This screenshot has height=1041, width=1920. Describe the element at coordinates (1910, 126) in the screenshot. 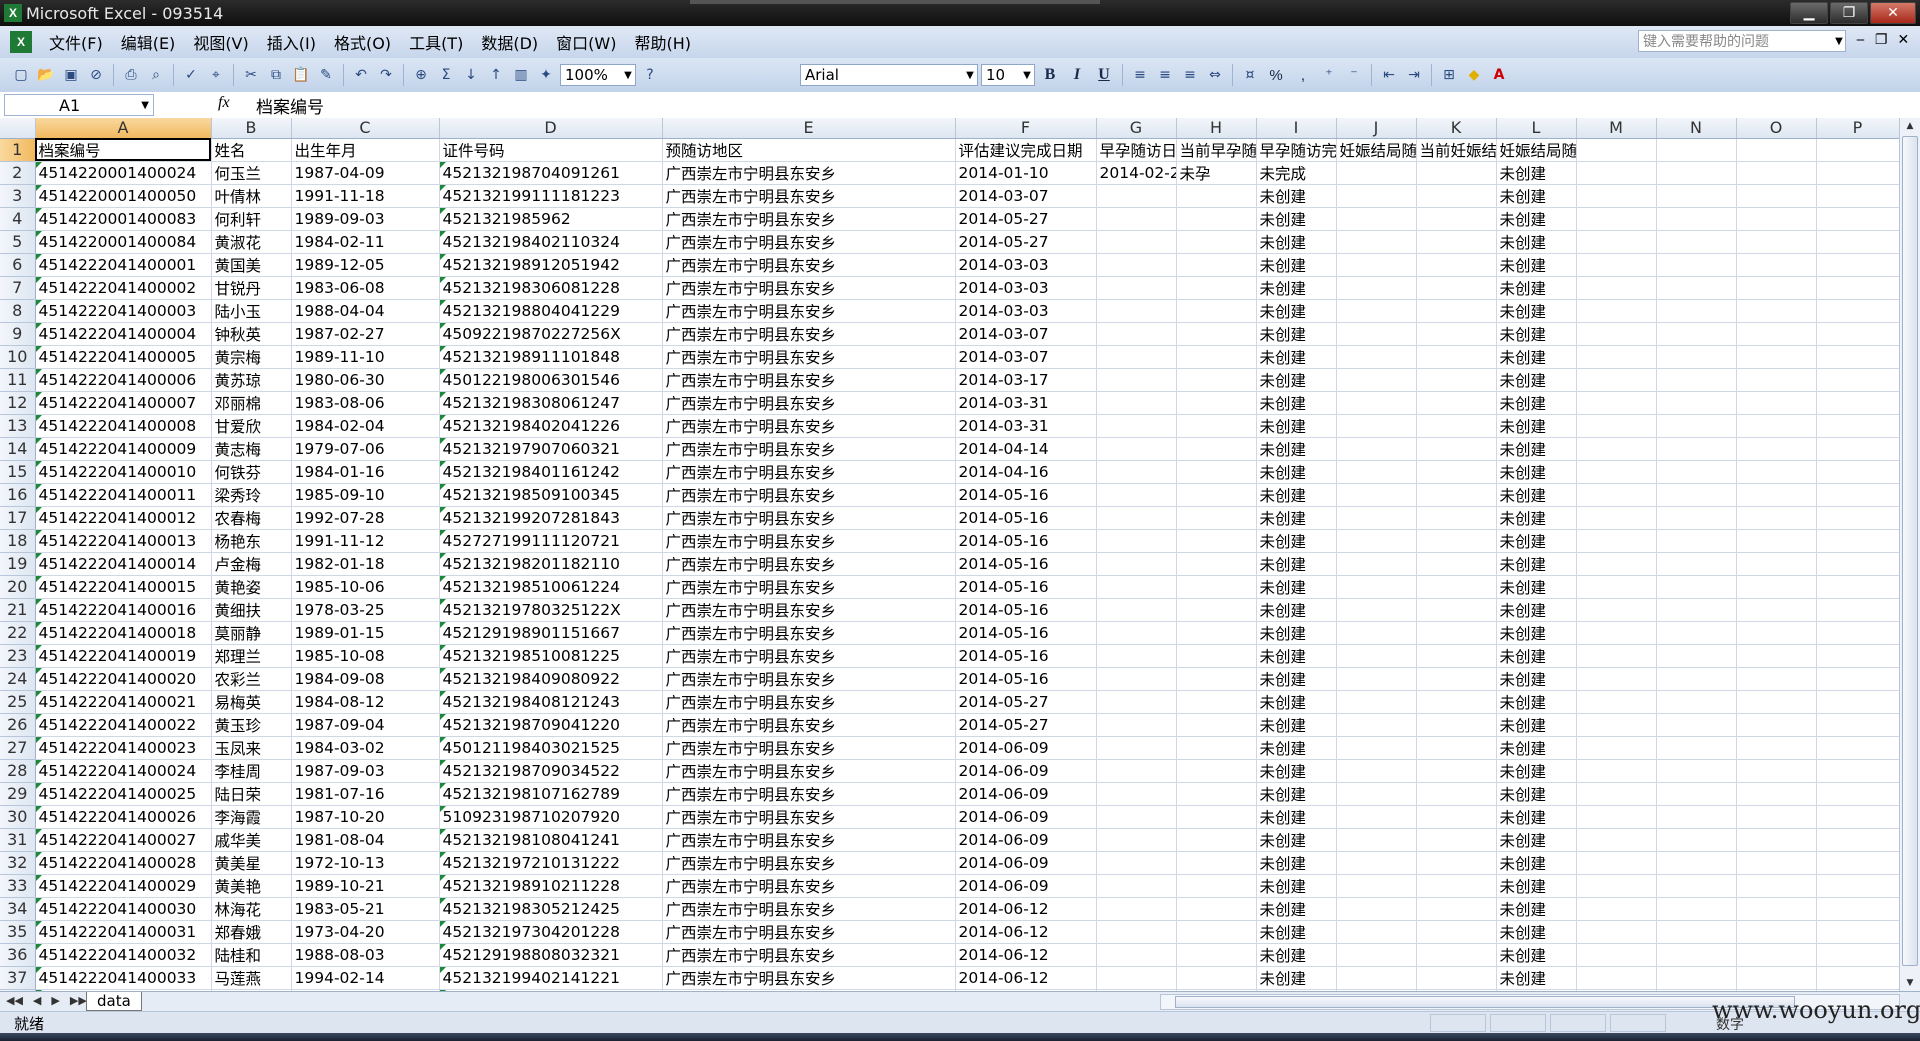

I see `scroll-up-icon: ▲` at that location.